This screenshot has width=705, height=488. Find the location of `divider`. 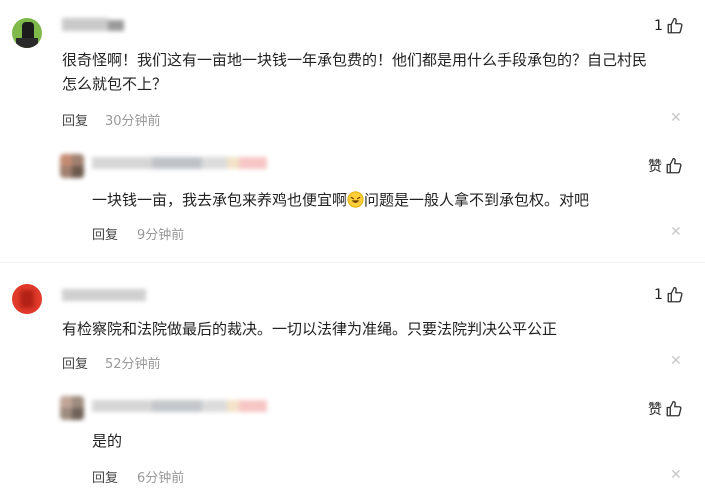

divider is located at coordinates (352, 262).